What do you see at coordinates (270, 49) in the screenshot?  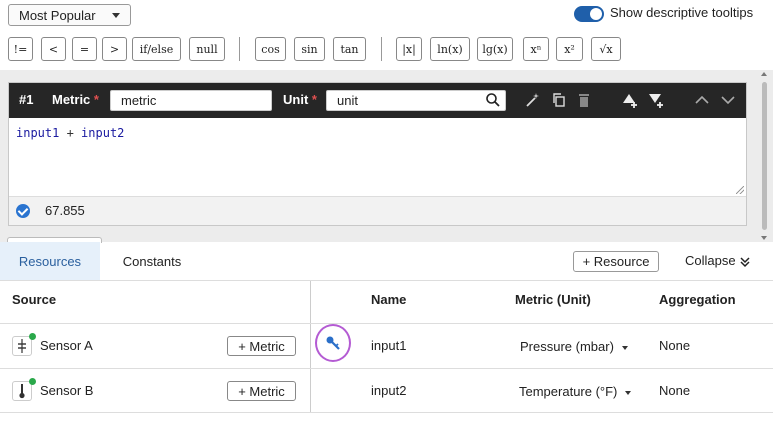 I see `fn-cos-button: cos` at bounding box center [270, 49].